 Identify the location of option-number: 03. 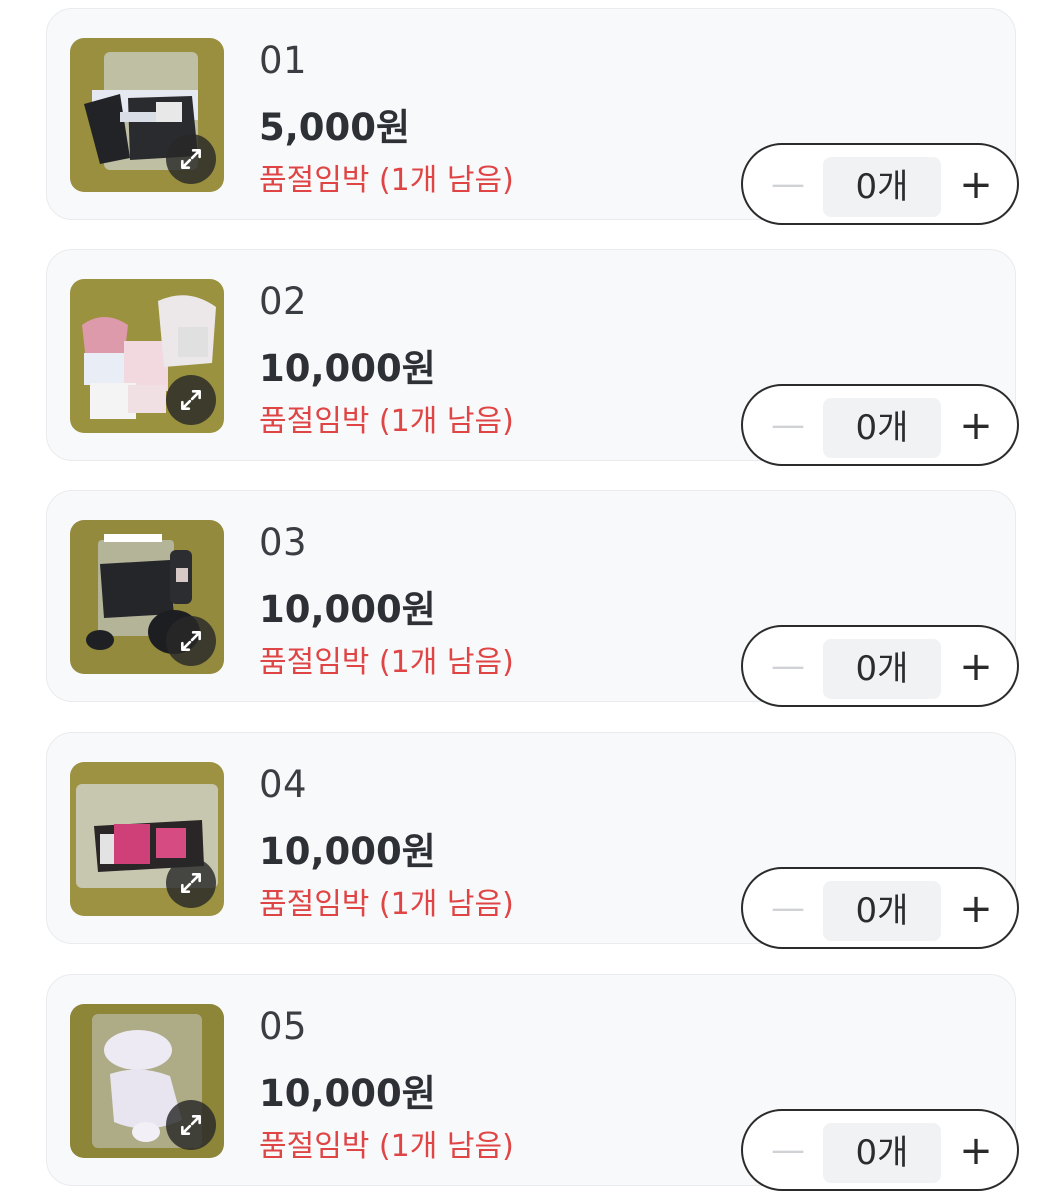
(283, 542).